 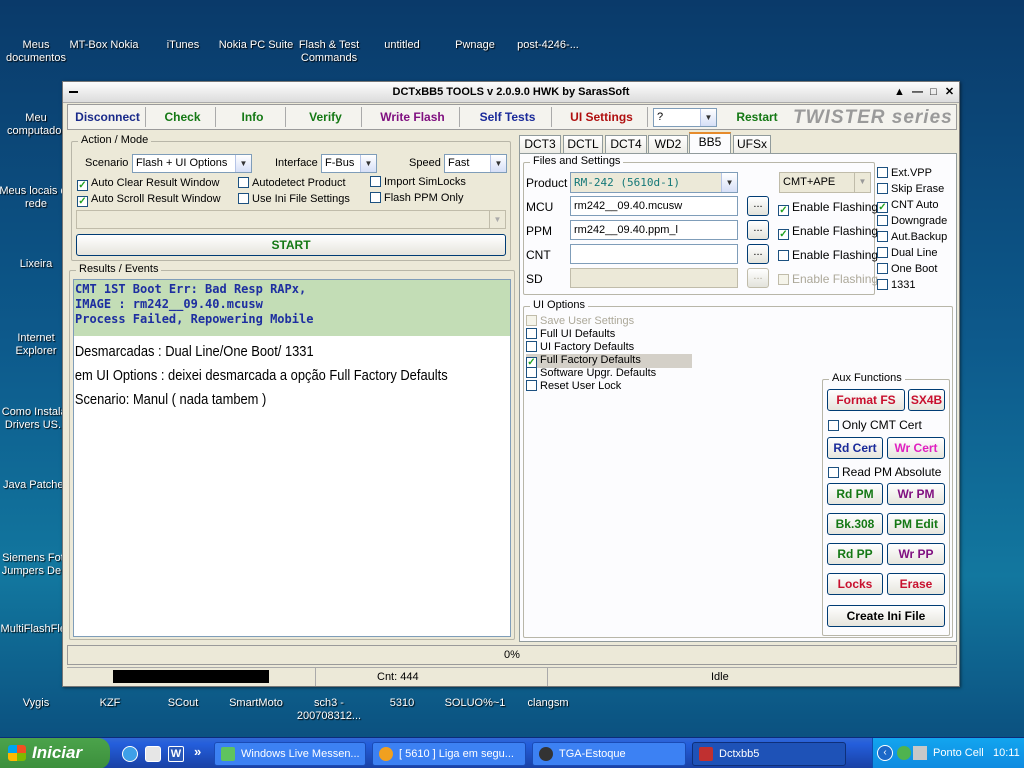 What do you see at coordinates (885, 753) in the screenshot?
I see `tray-expand-icon: ‹` at bounding box center [885, 753].